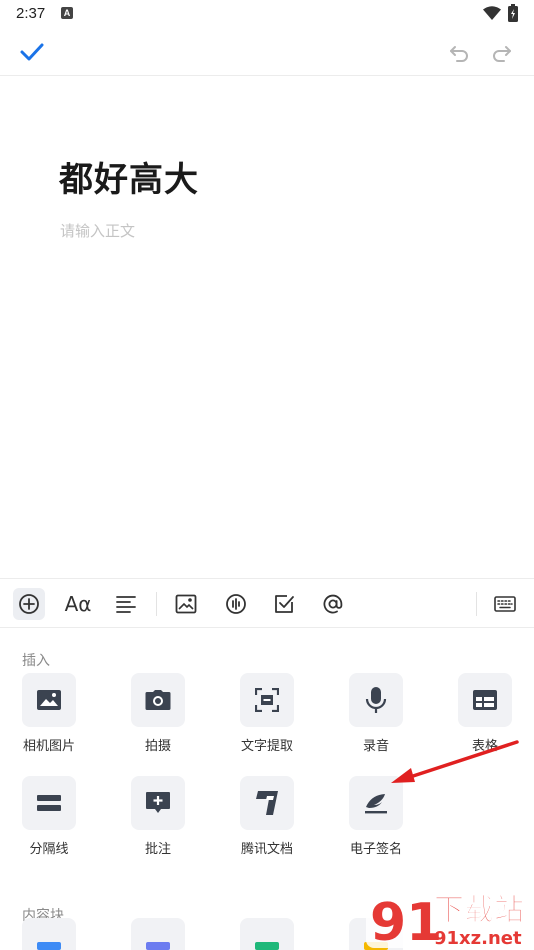 This screenshot has width=534, height=950. I want to click on annotation-arrow-icon, so click(455, 761).